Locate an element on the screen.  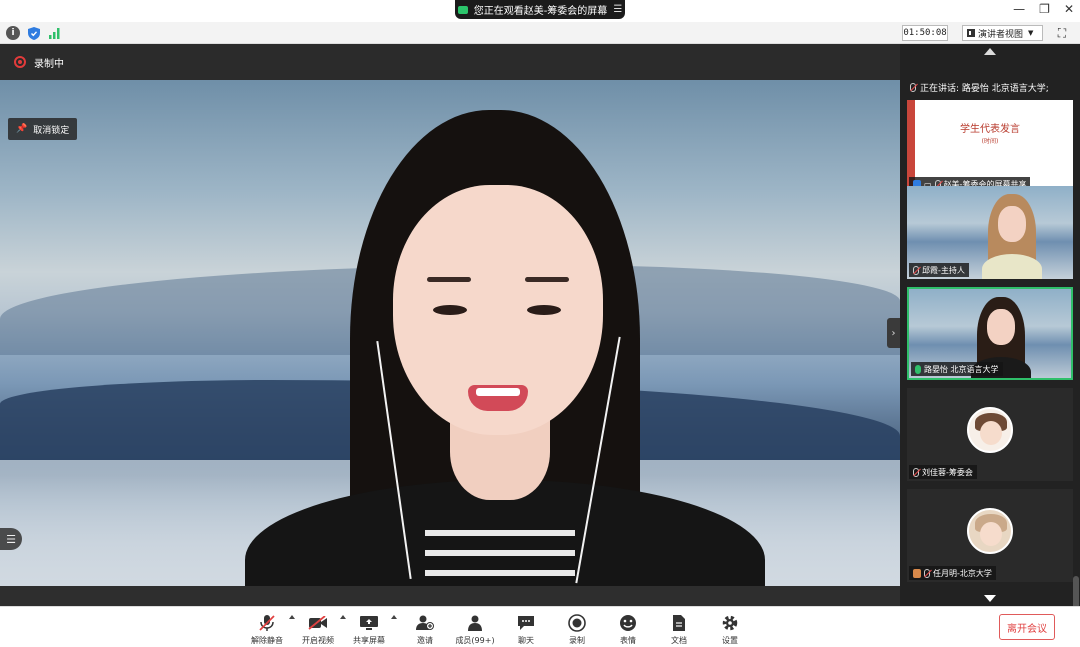
pin-icon: 📌 is located at coordinates (22, 129).